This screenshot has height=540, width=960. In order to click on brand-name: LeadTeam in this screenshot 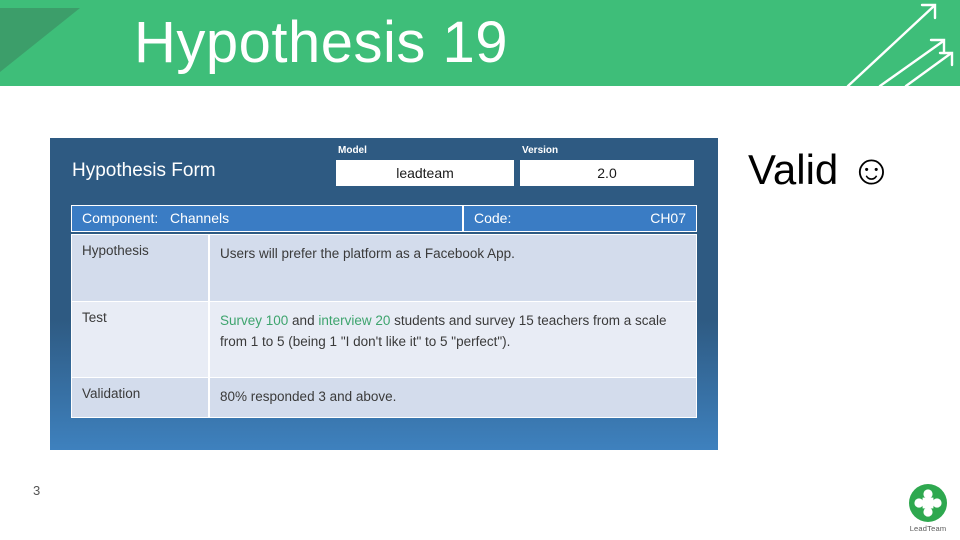, I will do `click(928, 528)`.